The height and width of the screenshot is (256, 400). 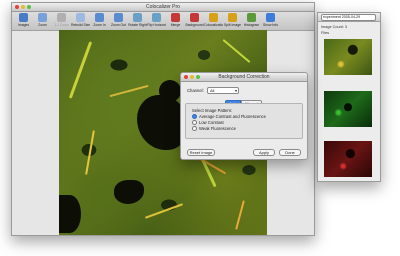 I want to click on toolbar-button-label: Zoom In, so click(x=99, y=25).